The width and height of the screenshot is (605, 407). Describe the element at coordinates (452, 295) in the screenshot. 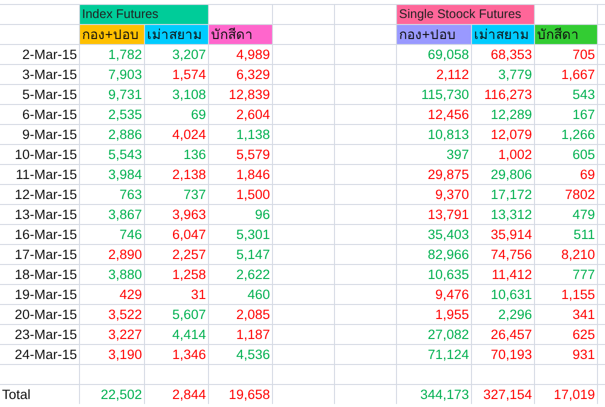

I see `table-cell-text: 9,476` at that location.